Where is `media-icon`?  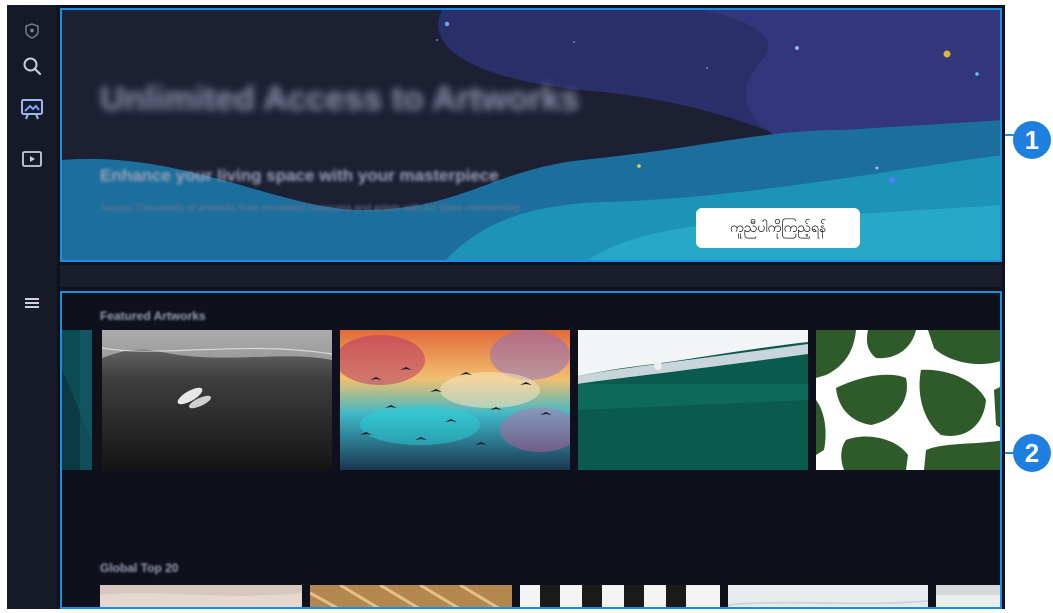
media-icon is located at coordinates (32, 159).